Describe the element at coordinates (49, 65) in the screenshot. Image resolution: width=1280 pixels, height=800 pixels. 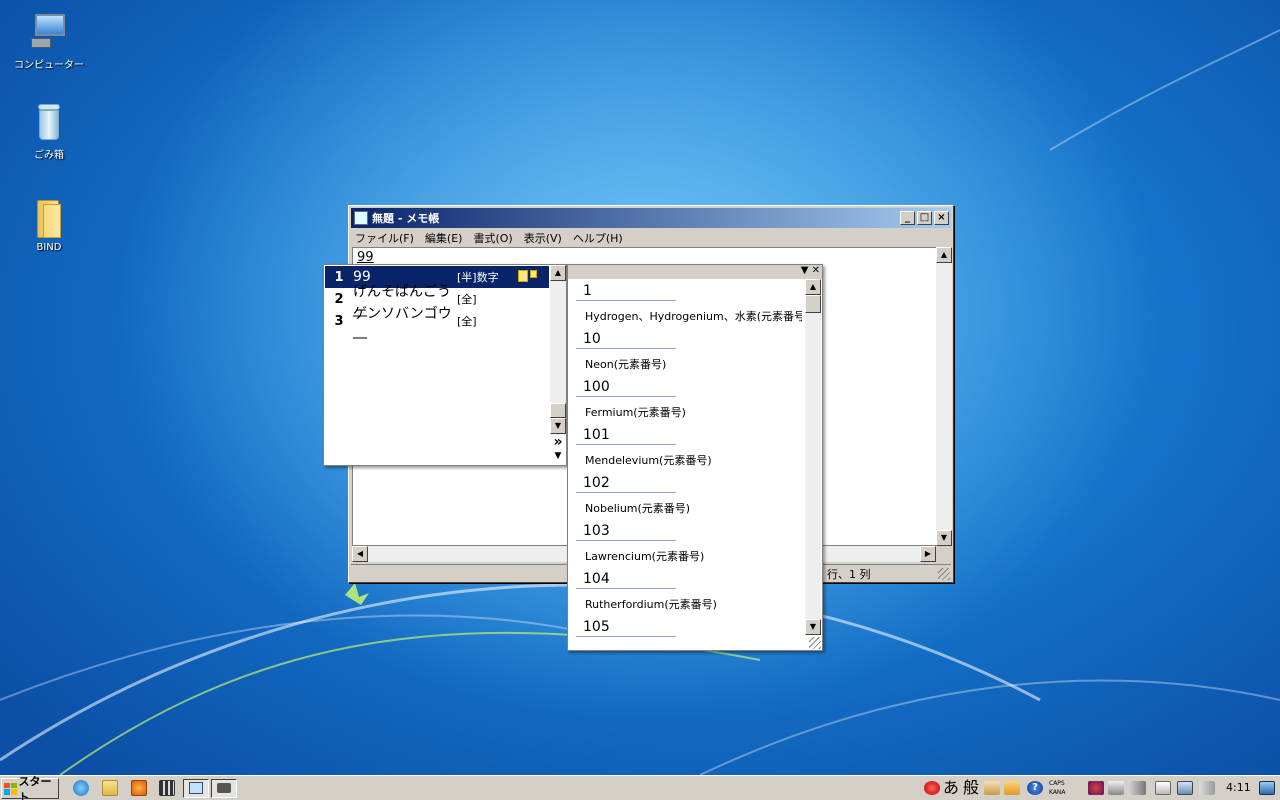
I see `desktop-icon-label: コンピューター` at that location.